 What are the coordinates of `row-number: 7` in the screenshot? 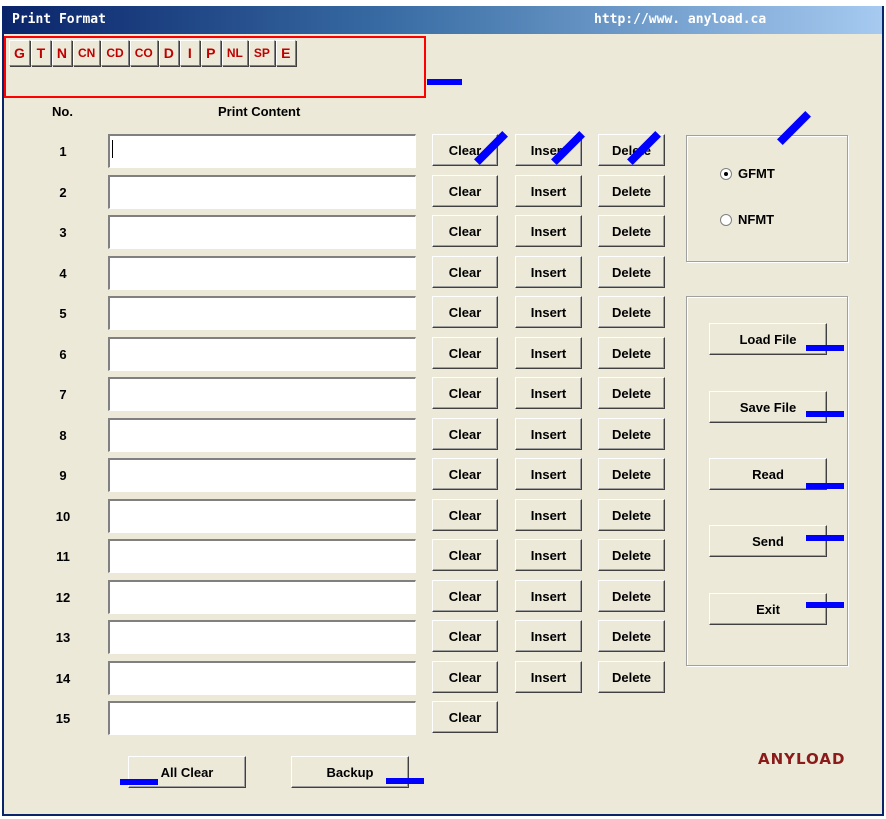 It's located at (63, 394).